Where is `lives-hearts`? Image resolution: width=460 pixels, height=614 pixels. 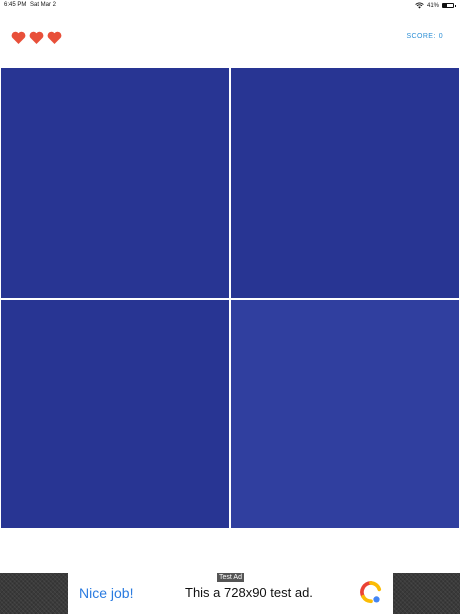 lives-hearts is located at coordinates (36, 37).